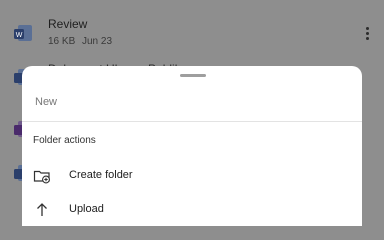  What do you see at coordinates (193, 75) in the screenshot?
I see `drag-handle` at bounding box center [193, 75].